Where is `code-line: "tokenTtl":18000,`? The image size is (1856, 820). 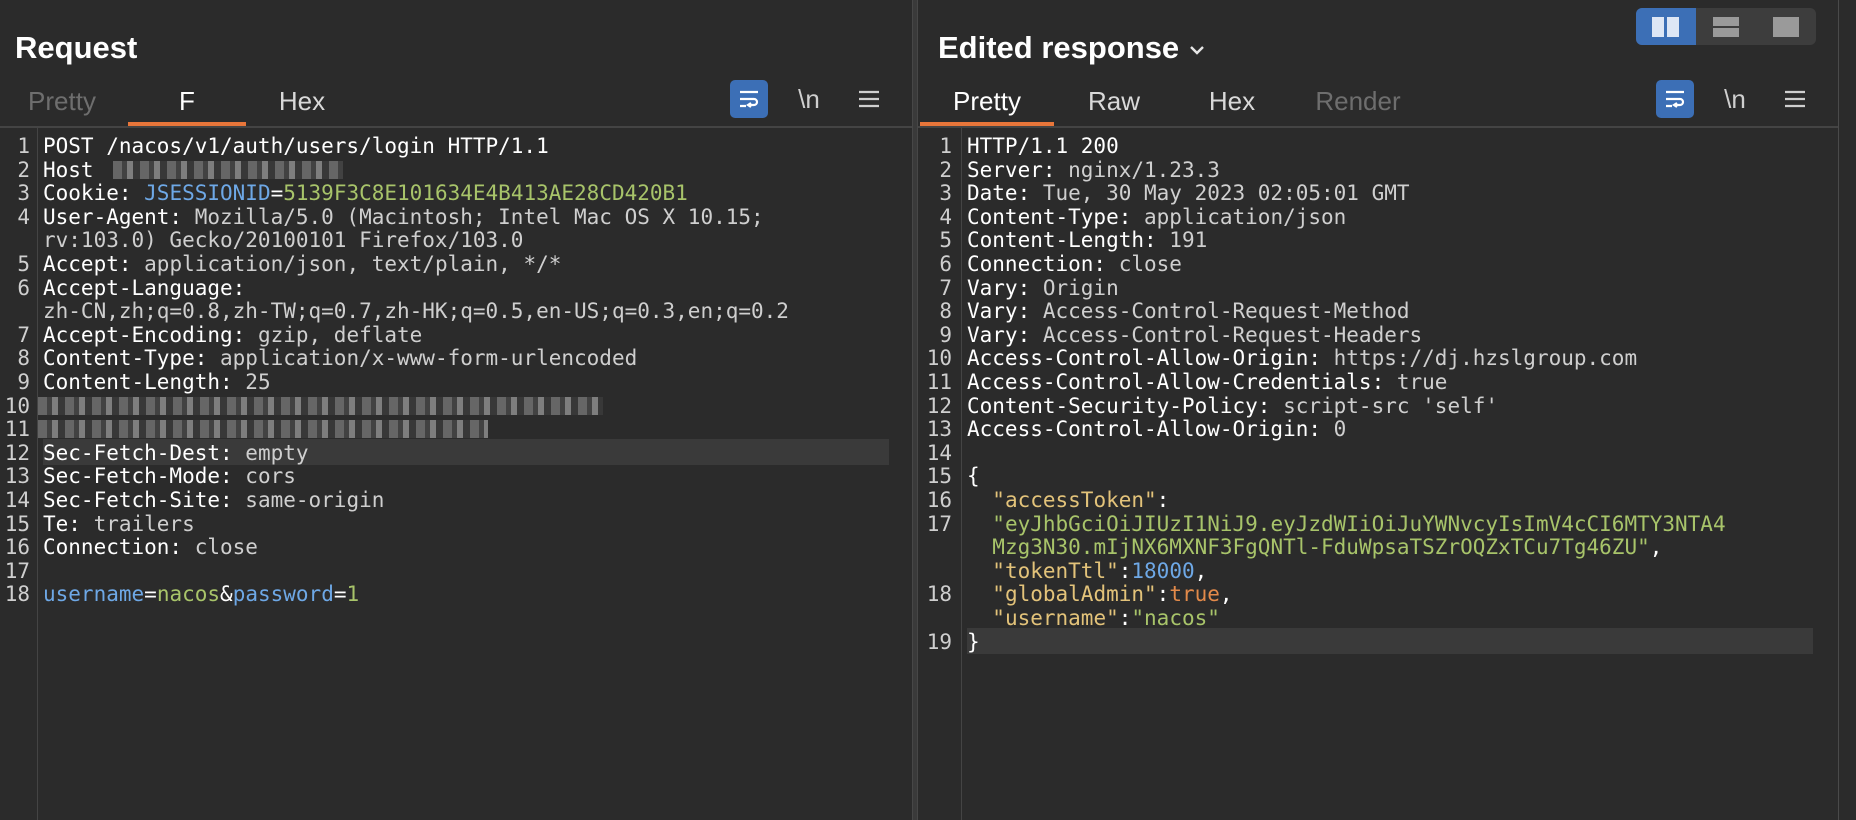
code-line: "tokenTtl":18000, is located at coordinates (1100, 570).